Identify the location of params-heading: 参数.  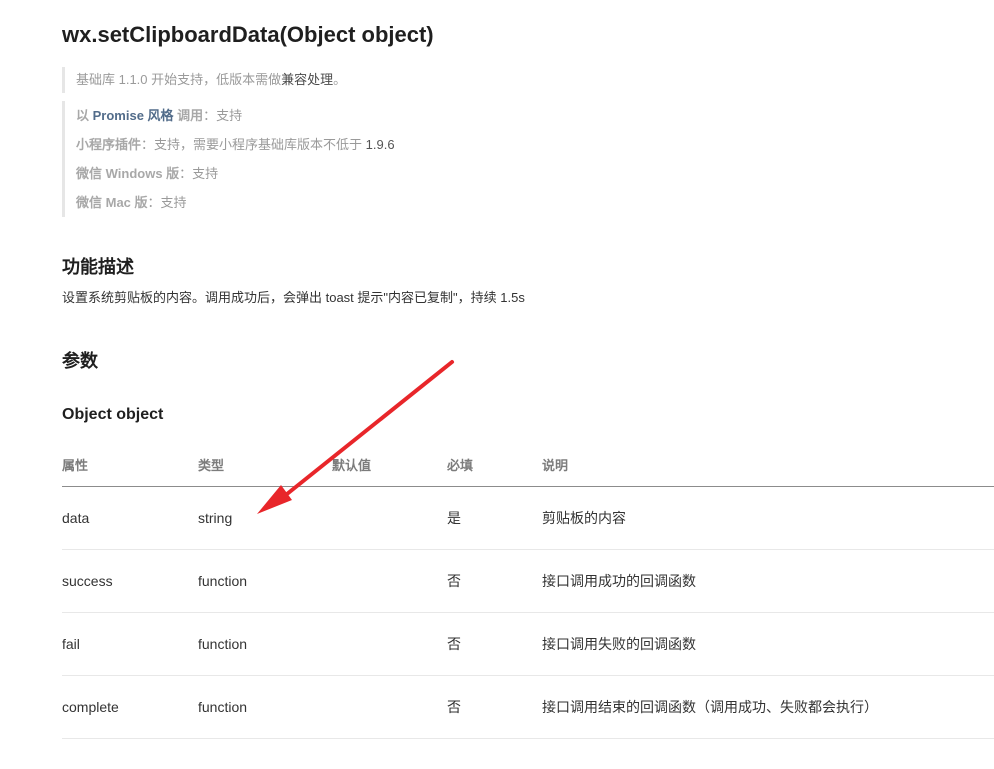
(80, 361).